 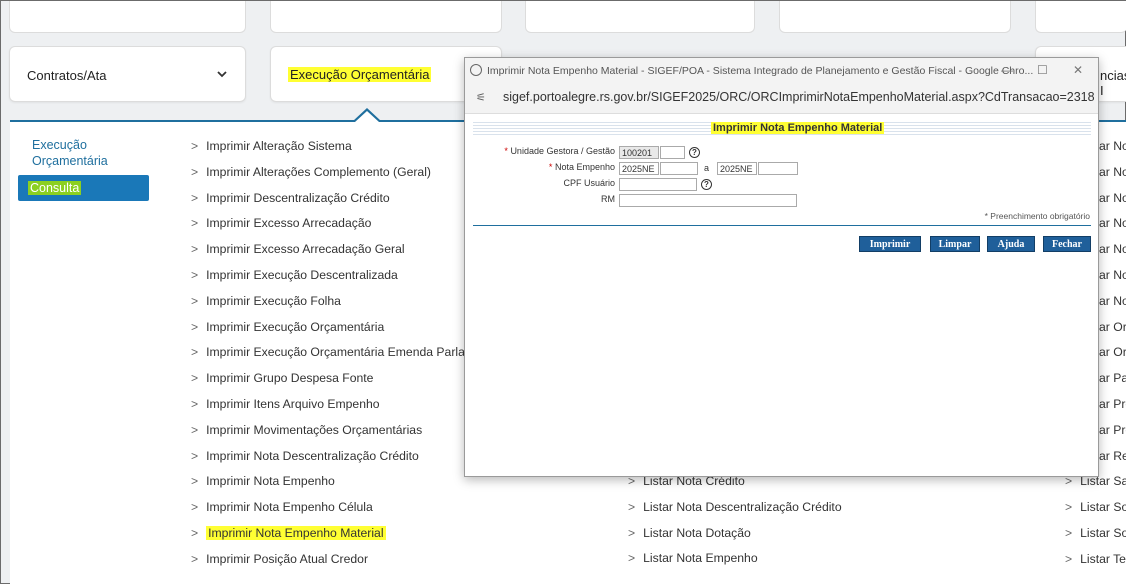 What do you see at coordinates (1112, 461) in the screenshot?
I see `menu-item: ar Rer` at bounding box center [1112, 461].